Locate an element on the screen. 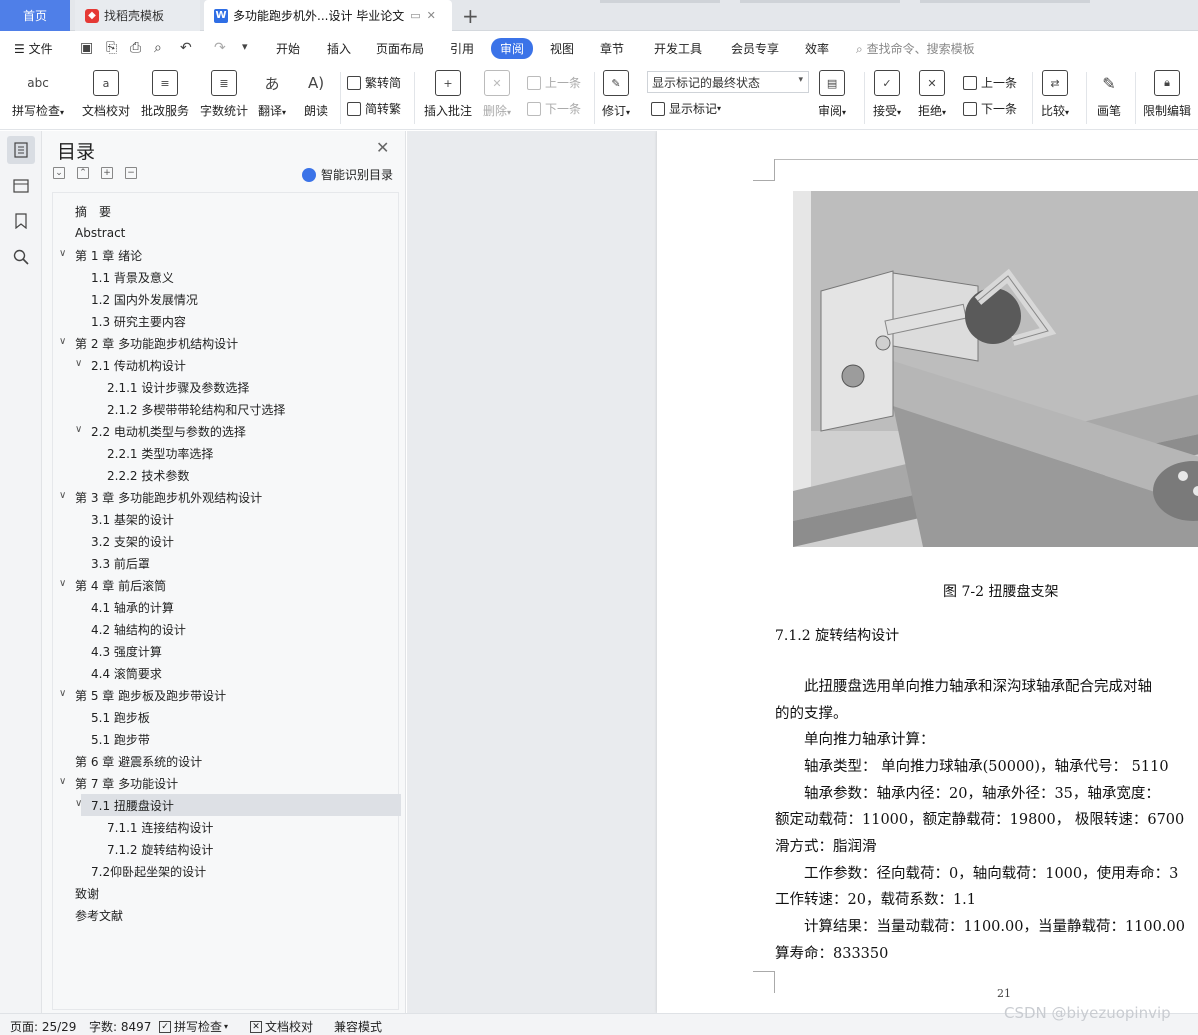 This screenshot has height=1035, width=1198. undo-icon: ↶ is located at coordinates (186, 48).